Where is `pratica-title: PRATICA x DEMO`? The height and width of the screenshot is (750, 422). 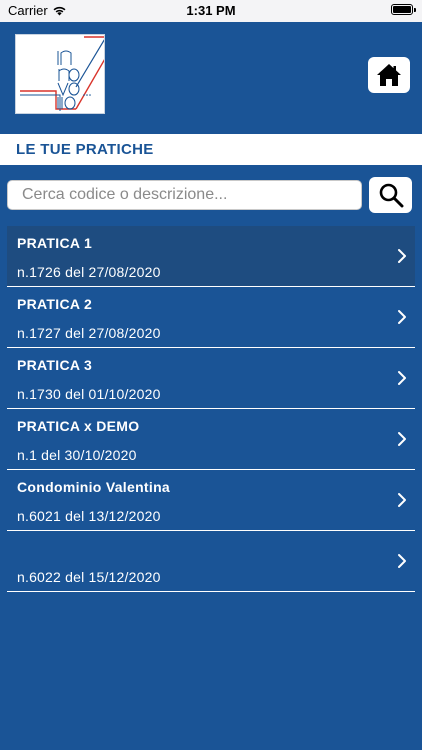 pratica-title: PRATICA x DEMO is located at coordinates (78, 426).